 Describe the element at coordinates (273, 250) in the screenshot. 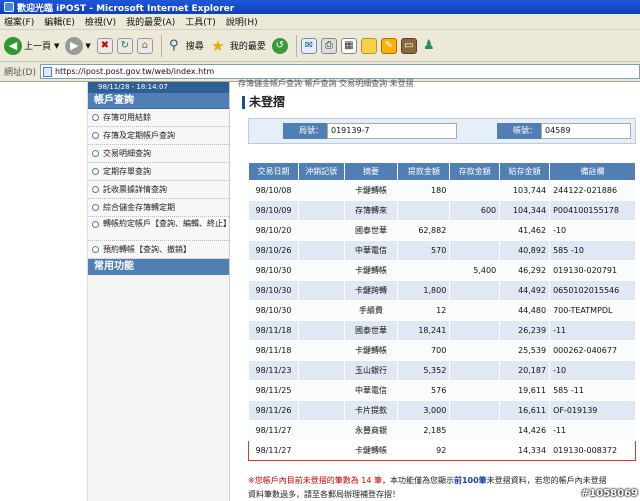

I see `cell-date: 98/10/26` at that location.